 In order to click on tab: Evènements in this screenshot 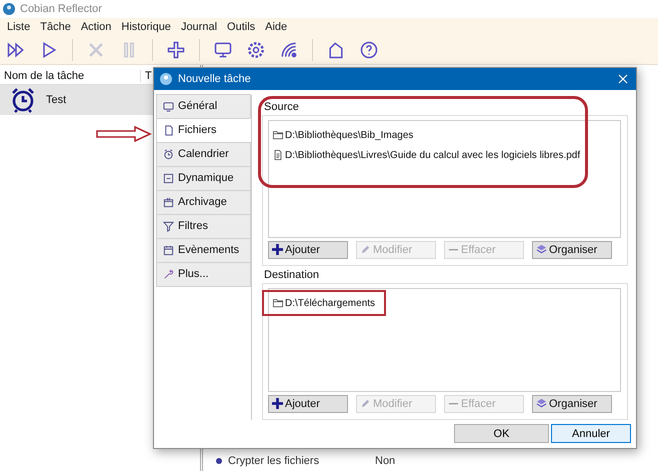, I will do `click(203, 250)`.